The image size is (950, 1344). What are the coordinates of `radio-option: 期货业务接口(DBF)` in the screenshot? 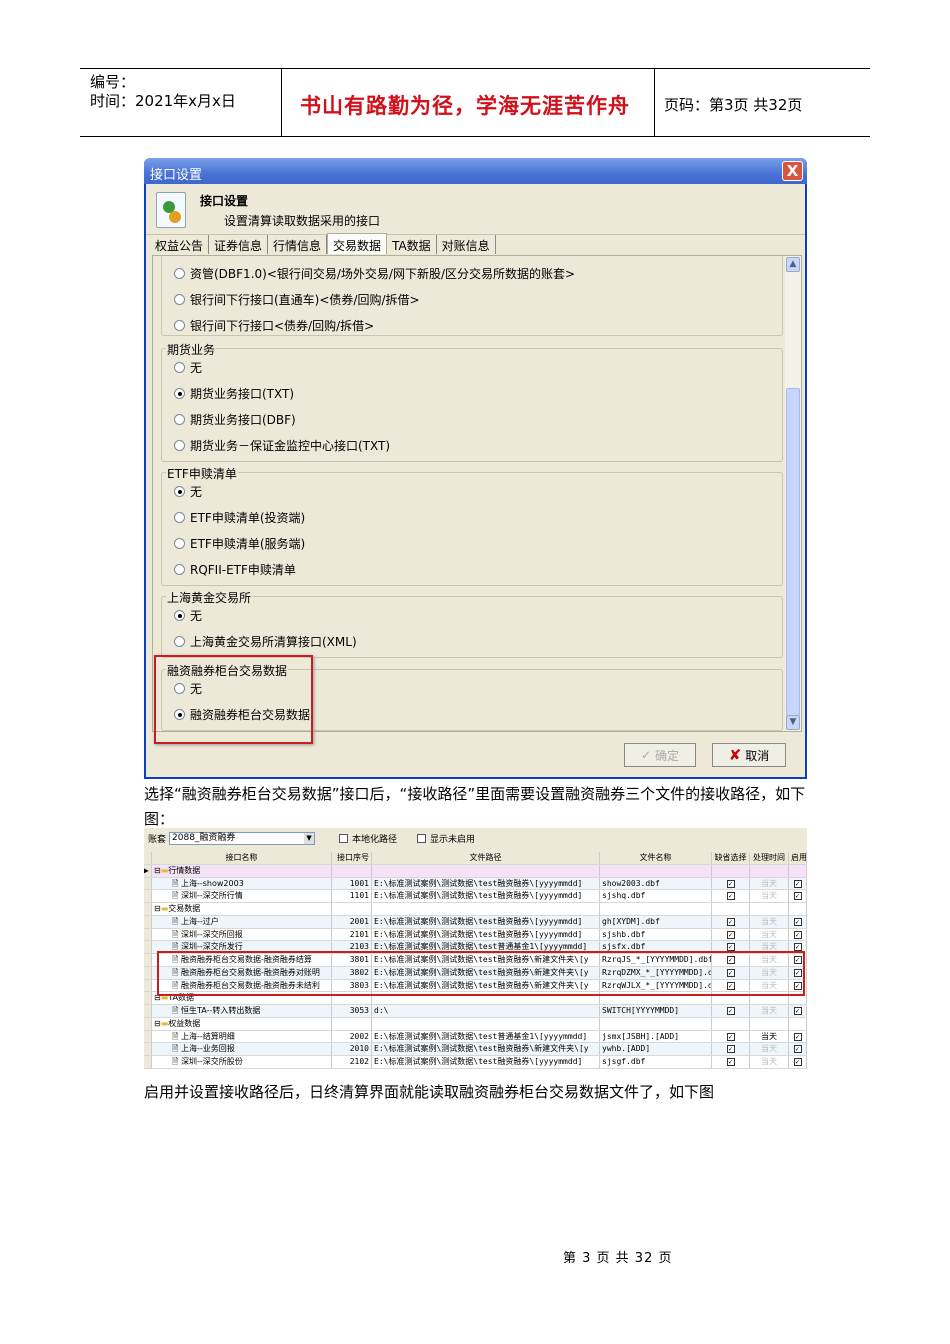 It's located at (235, 419).